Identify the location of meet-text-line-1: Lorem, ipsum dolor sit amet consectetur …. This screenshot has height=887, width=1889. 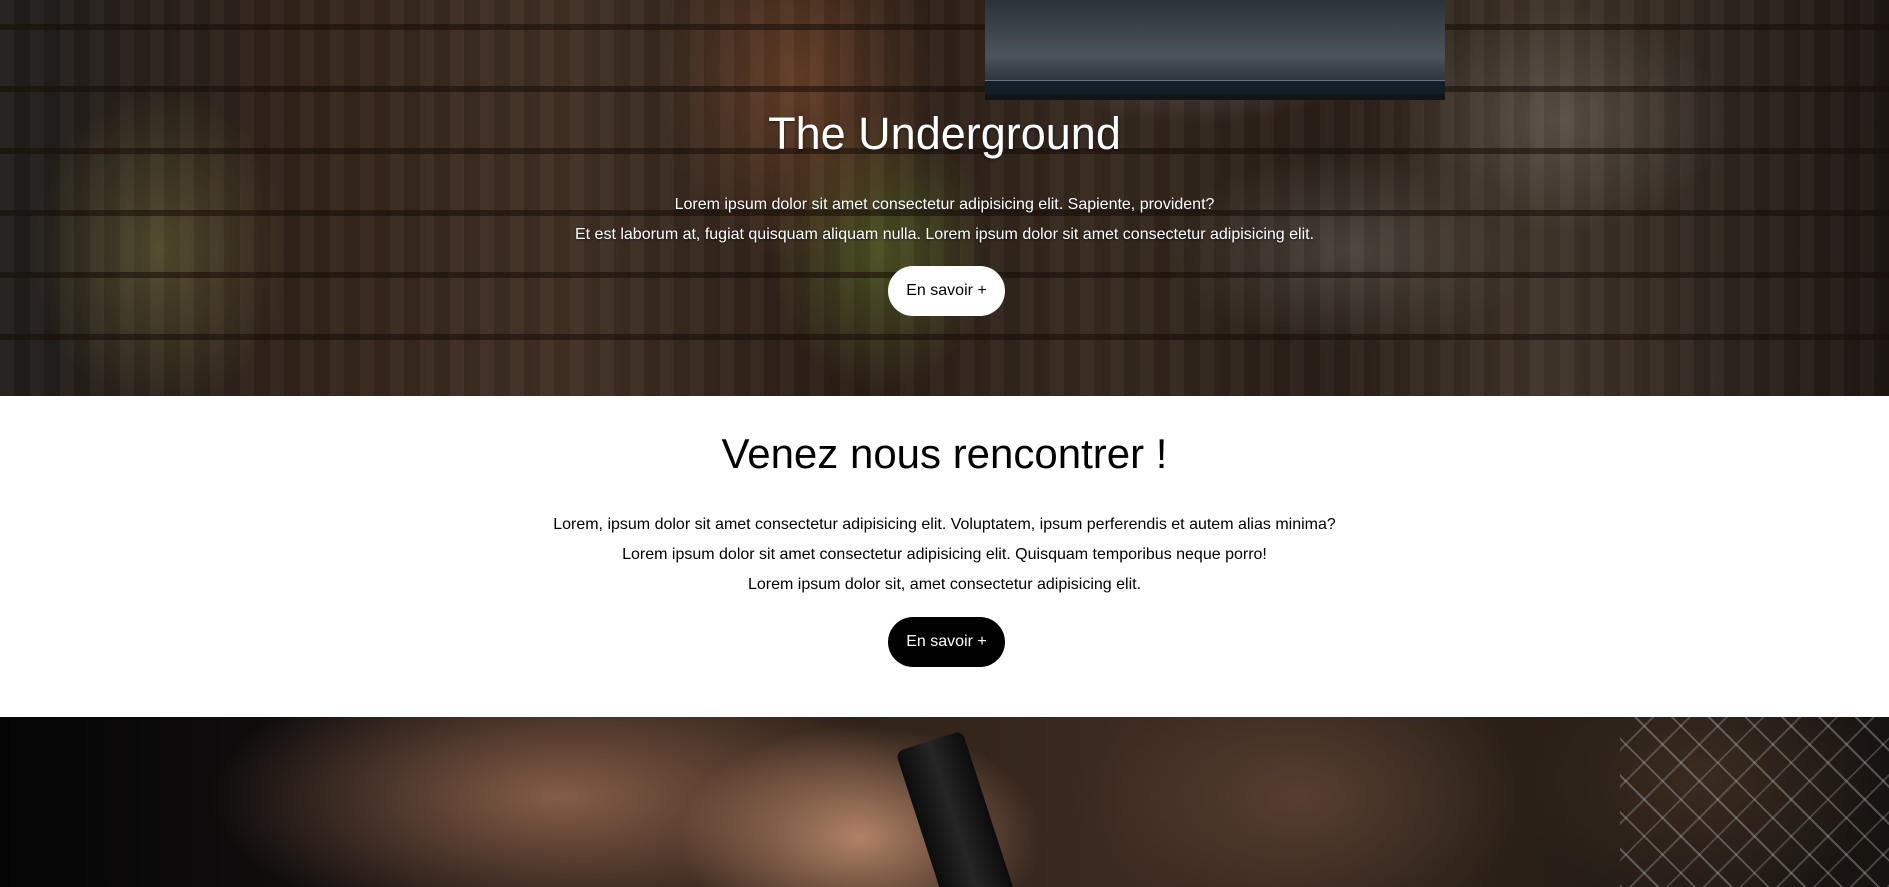
(944, 524).